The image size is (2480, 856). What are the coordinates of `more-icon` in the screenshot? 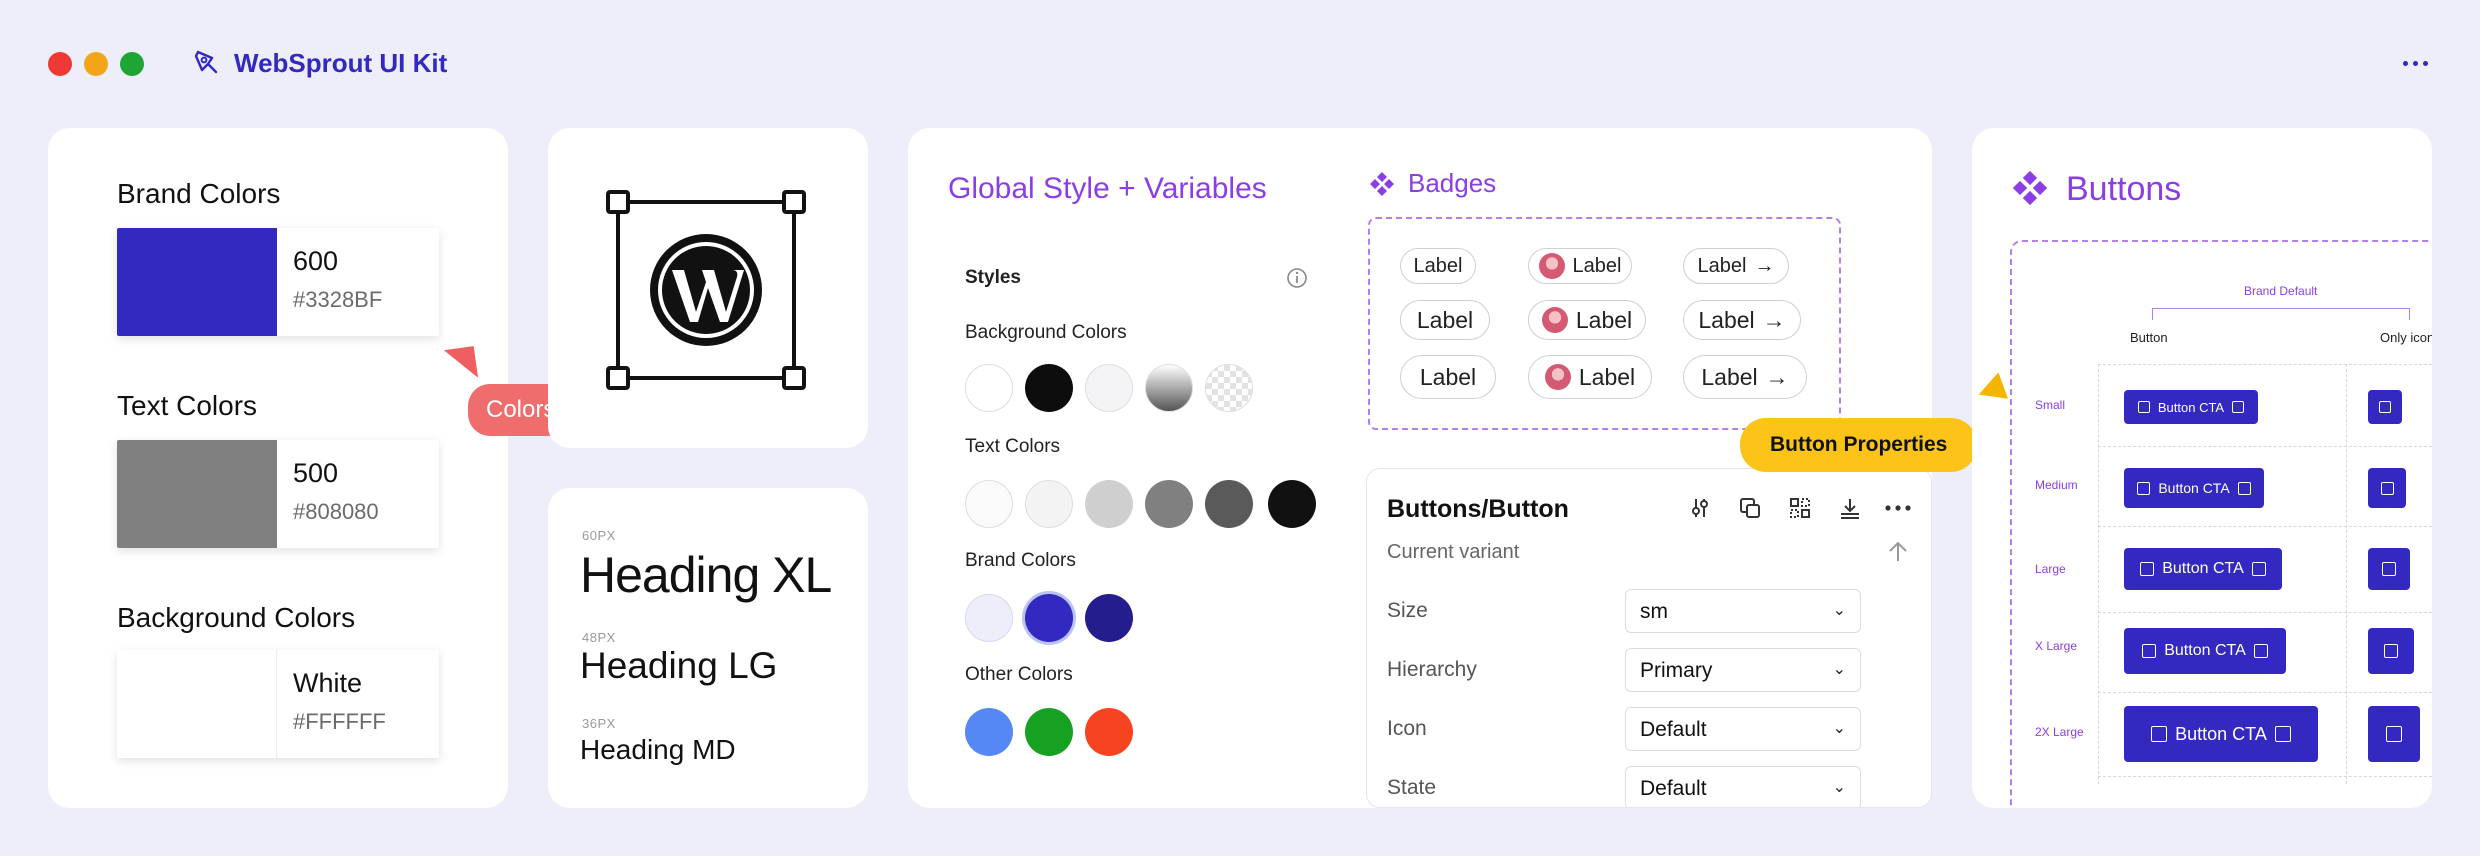 It's located at (1898, 508).